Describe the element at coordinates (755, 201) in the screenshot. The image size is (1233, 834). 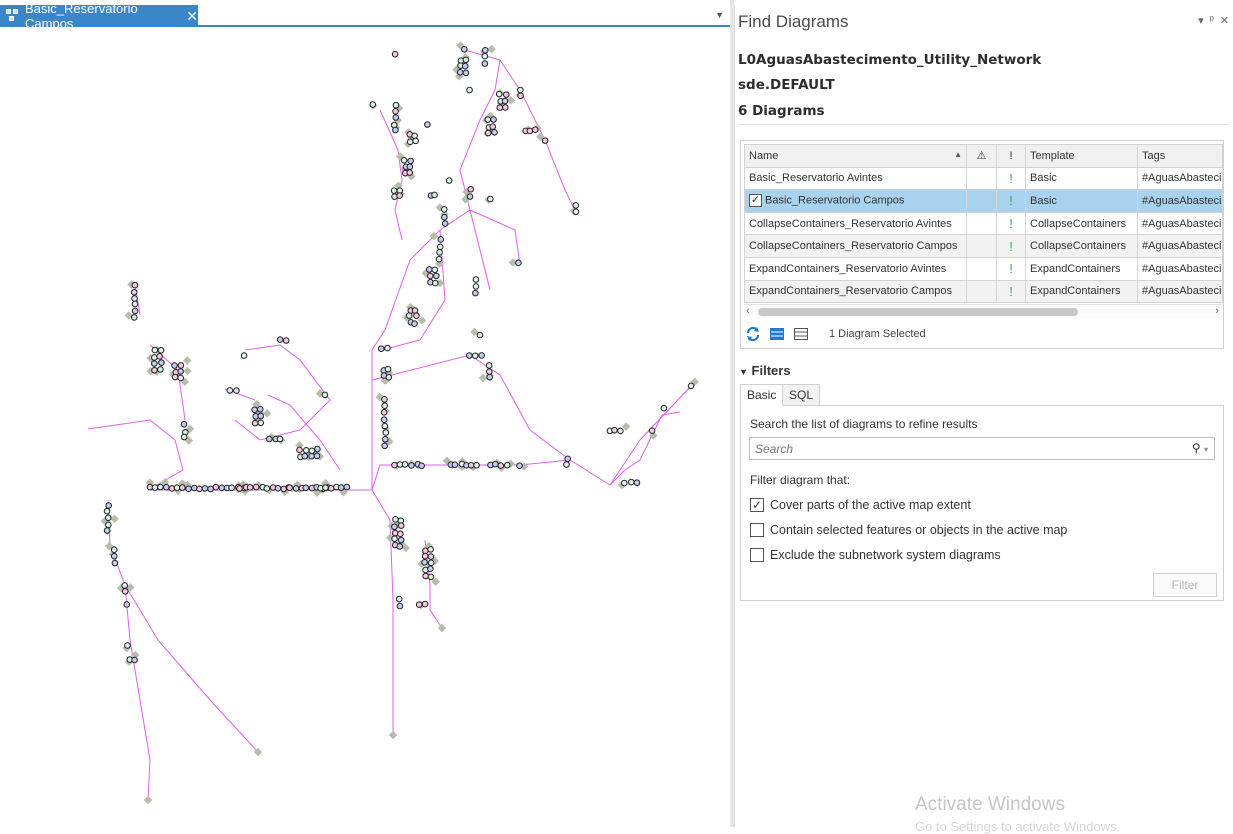
I see `checkmark-icon: ✓` at that location.